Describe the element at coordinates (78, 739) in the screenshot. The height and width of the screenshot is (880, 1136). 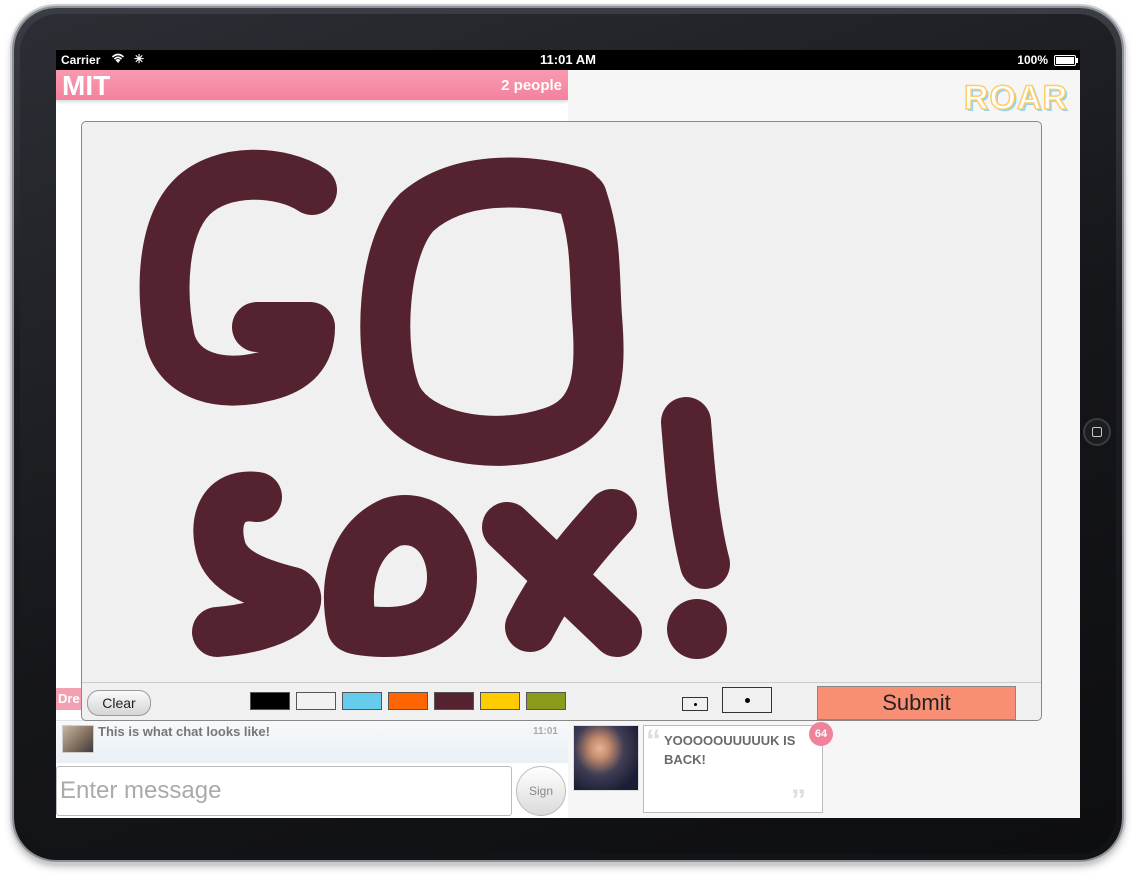
I see `avatar` at that location.